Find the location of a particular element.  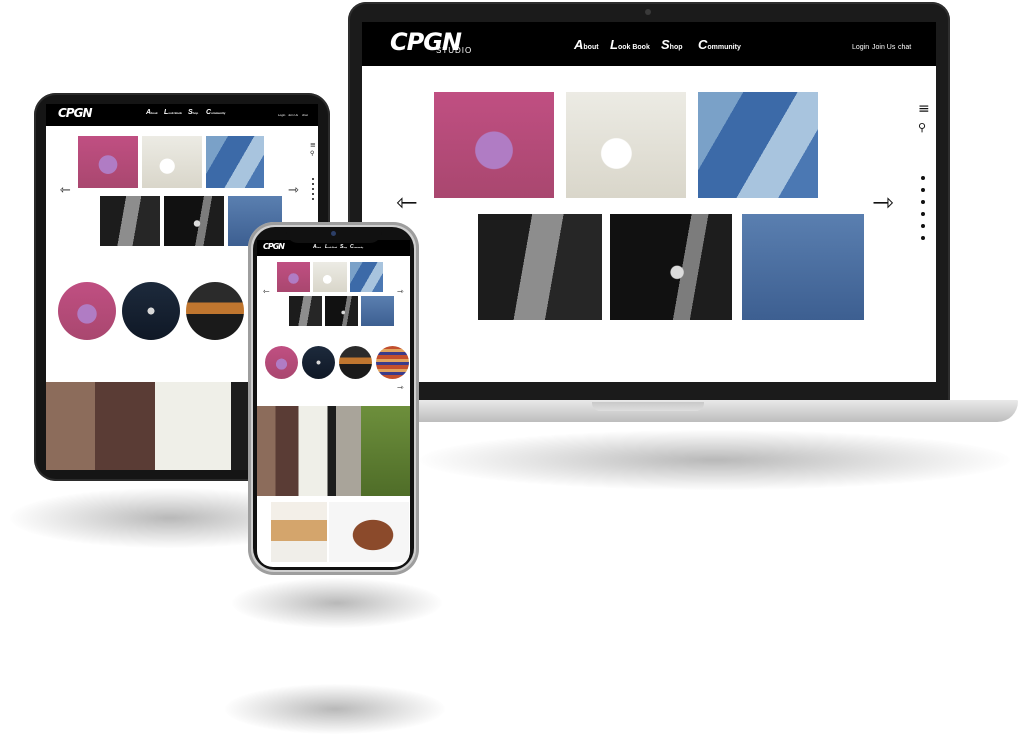

brand-logo-sub: STUDIO is located at coordinates (454, 50).